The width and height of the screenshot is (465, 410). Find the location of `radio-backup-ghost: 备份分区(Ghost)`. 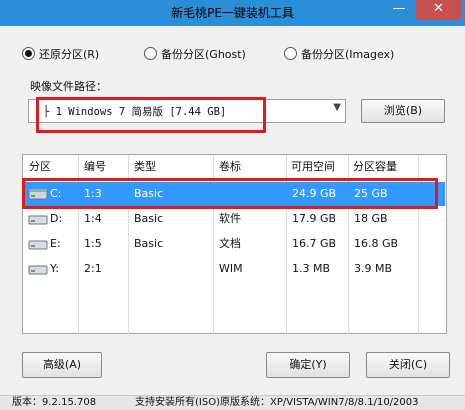

radio-backup-ghost: 备份分区(Ghost) is located at coordinates (195, 55).